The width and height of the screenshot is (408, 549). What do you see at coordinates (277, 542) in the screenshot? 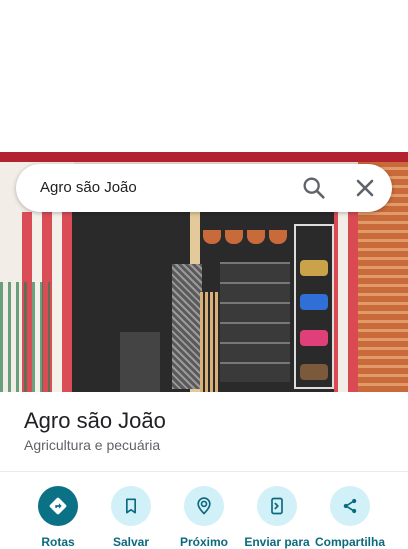
I see `send-to-phone-label: Enviar para` at bounding box center [277, 542].